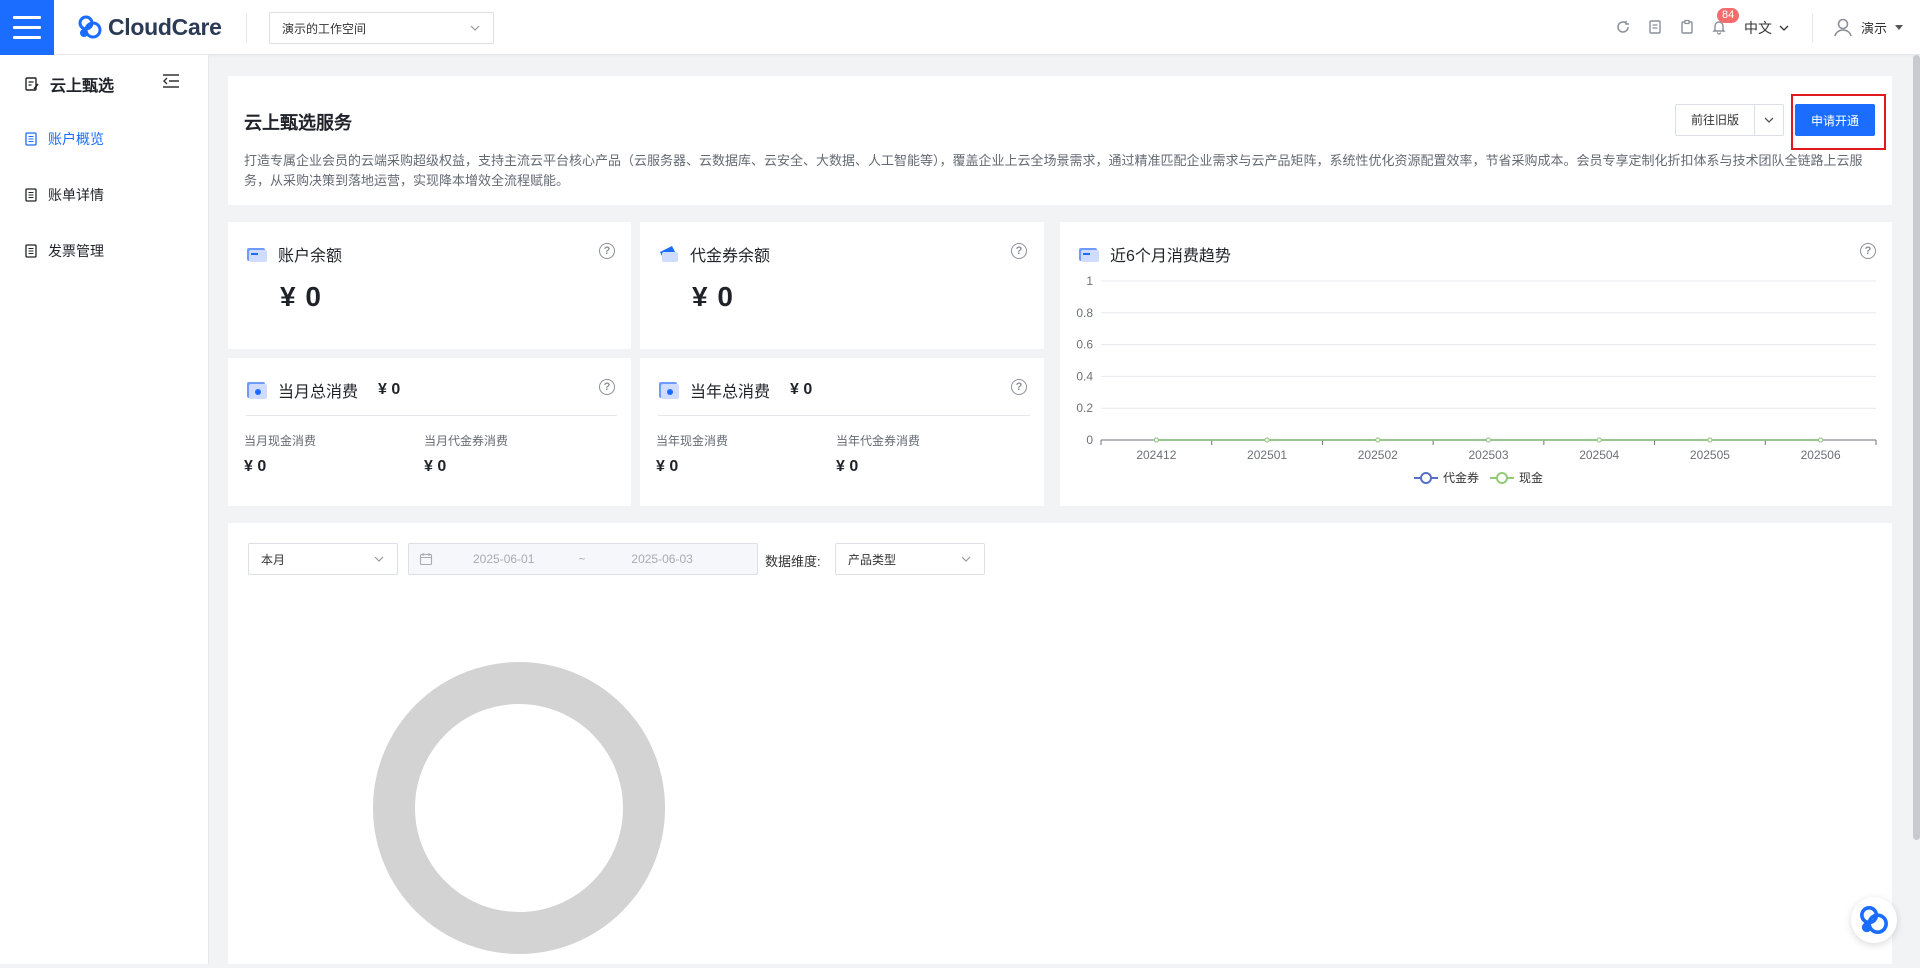 The image size is (1920, 968). I want to click on card-title: 账户余额, so click(294, 254).